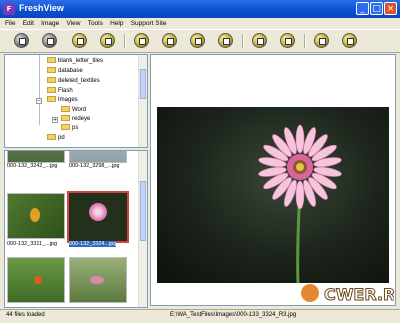  I want to click on butterfly-shape, so click(97, 280).